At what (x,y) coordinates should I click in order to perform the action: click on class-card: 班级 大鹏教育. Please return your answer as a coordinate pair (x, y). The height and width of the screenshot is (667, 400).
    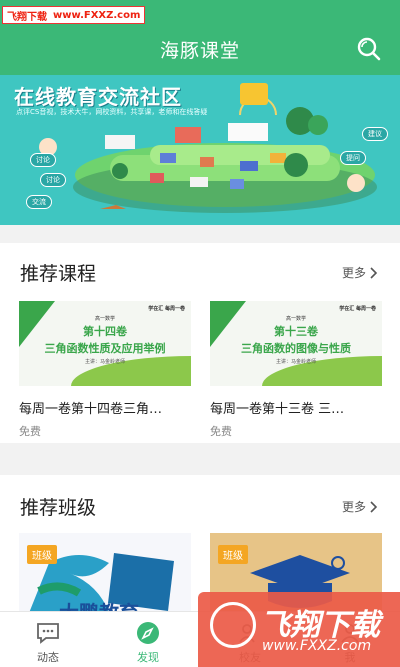
    Looking at the image, I should click on (105, 578).